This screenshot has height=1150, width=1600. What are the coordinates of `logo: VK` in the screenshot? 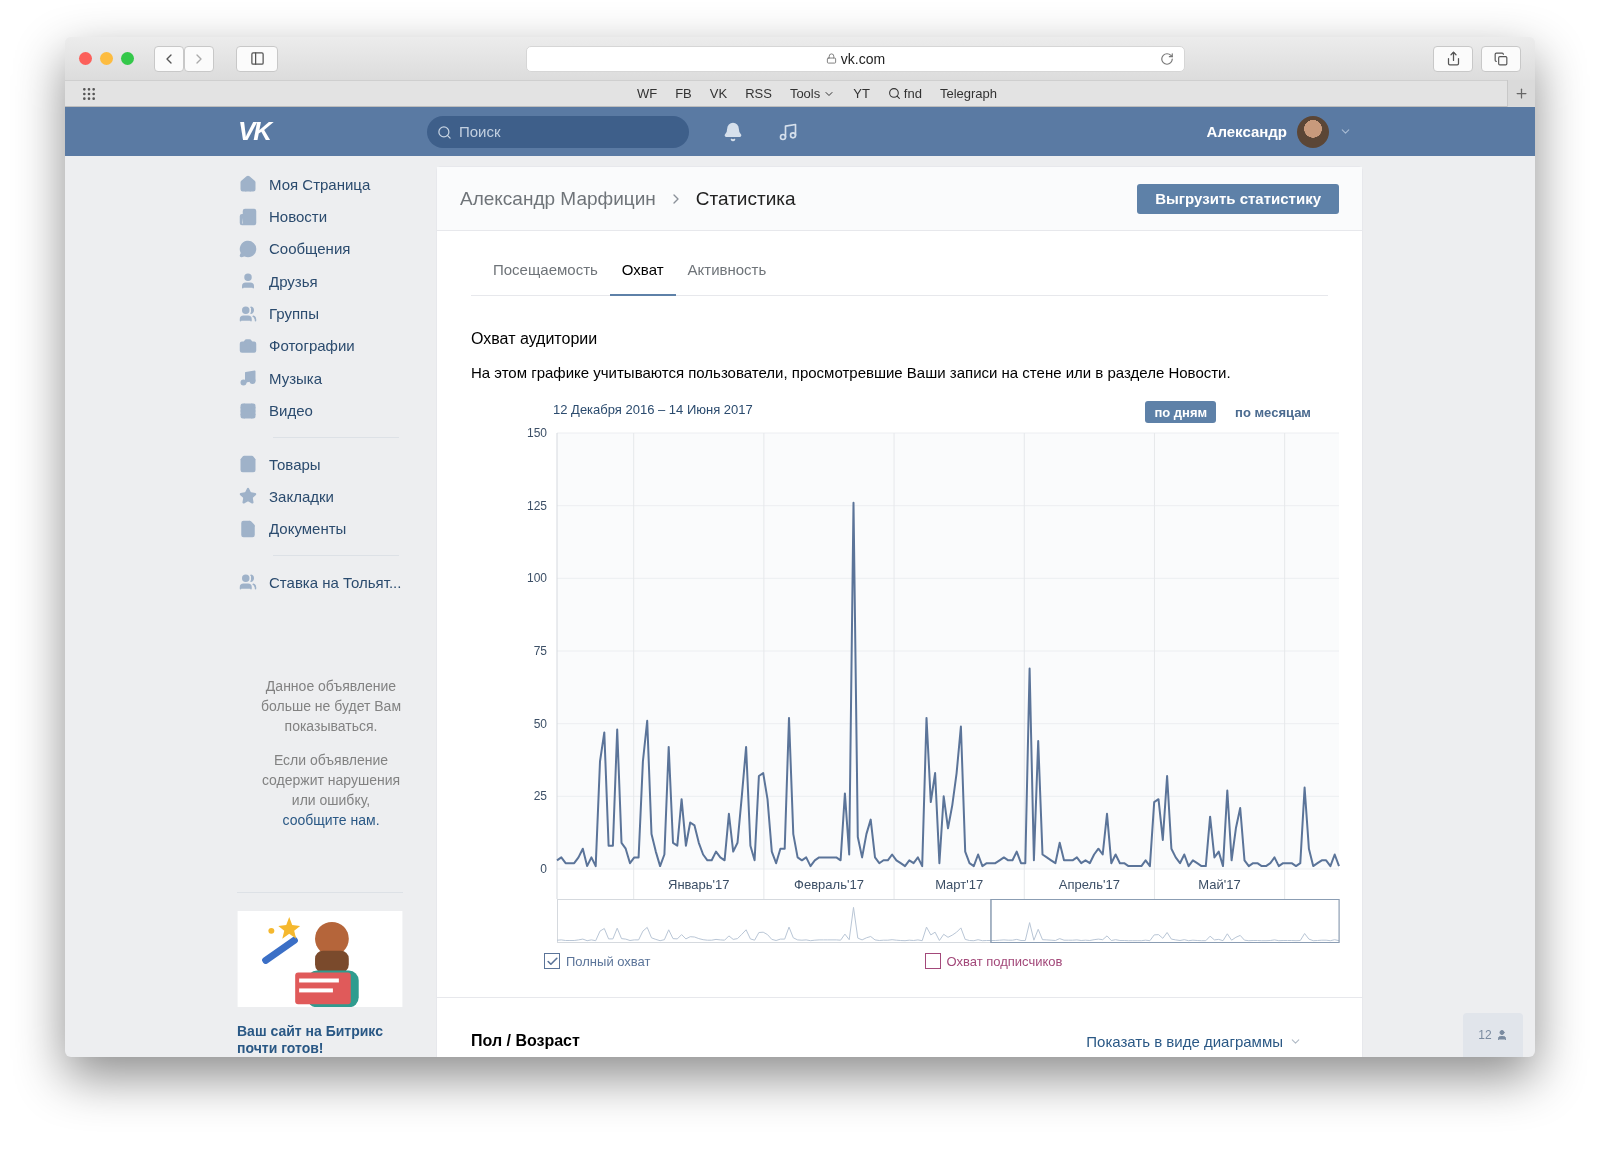 It's located at (332, 131).